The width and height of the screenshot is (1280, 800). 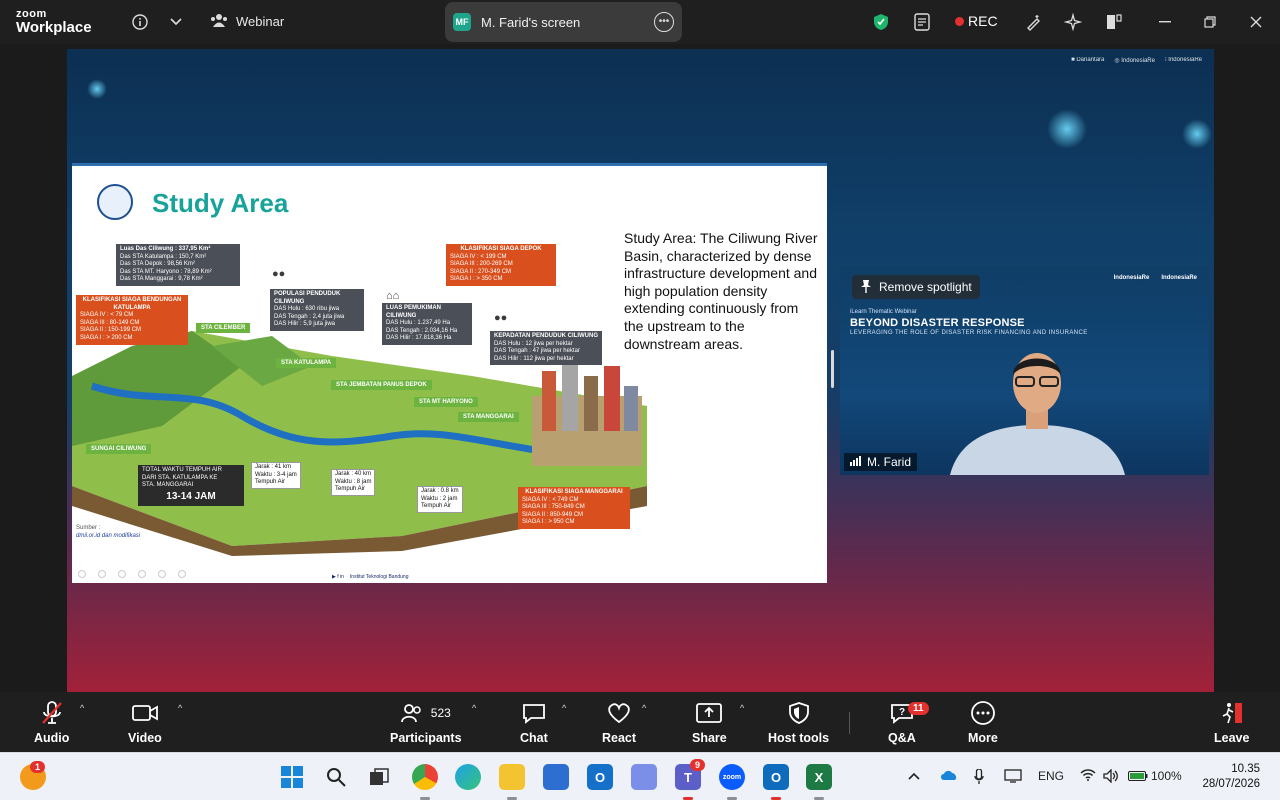 I want to click on outlook-new-icon: O, so click(x=600, y=777).